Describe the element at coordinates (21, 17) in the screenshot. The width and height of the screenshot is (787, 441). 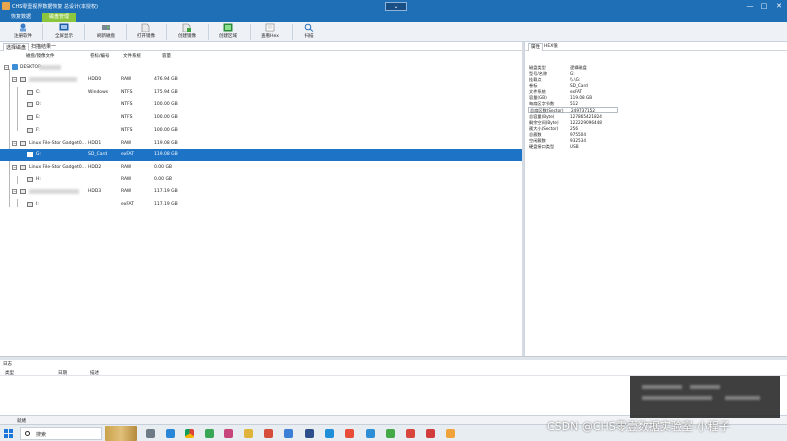
I see `tab-recover-data: 恢复数据` at that location.